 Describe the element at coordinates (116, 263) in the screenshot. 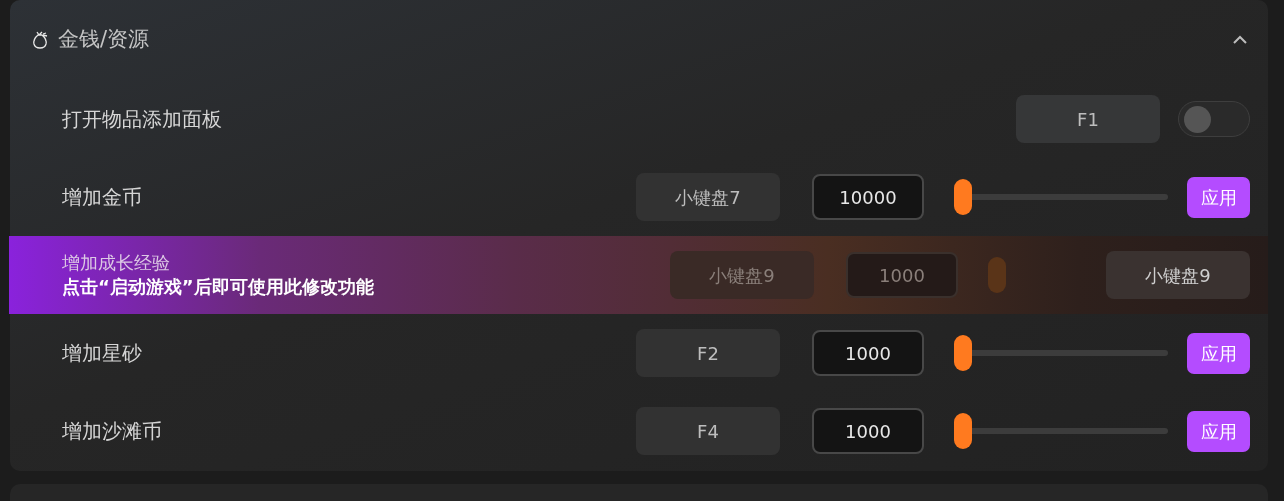

I see `row-label: 增加成长经验` at that location.